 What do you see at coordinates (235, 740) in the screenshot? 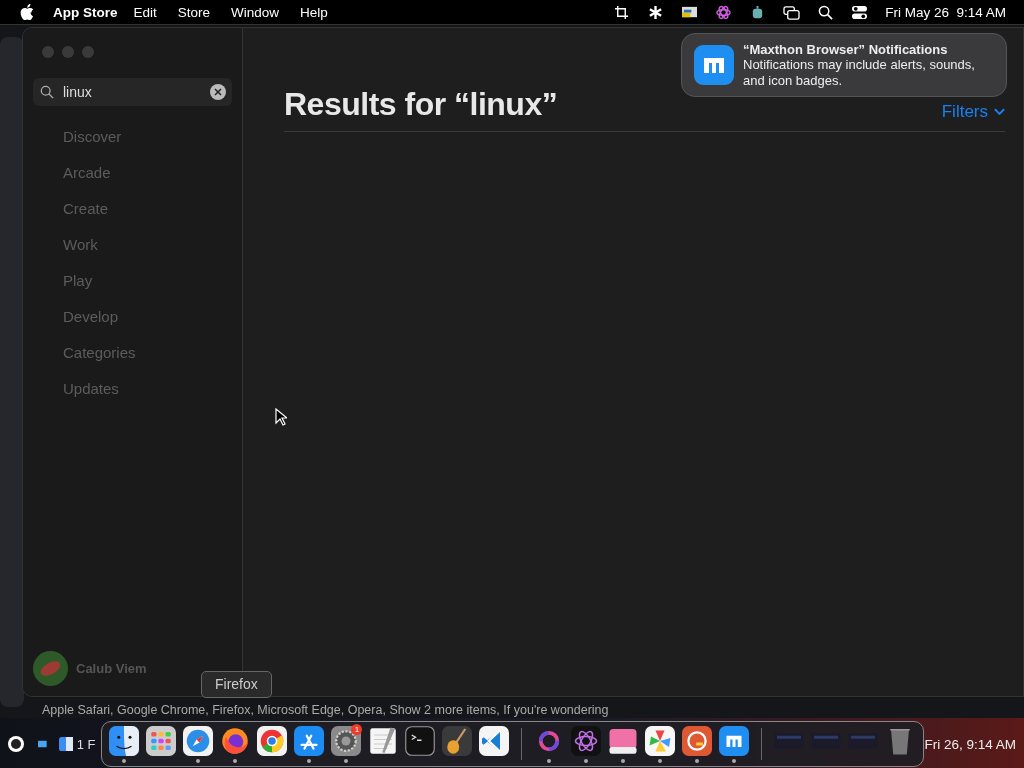
I see `fox-globe-icon` at bounding box center [235, 740].